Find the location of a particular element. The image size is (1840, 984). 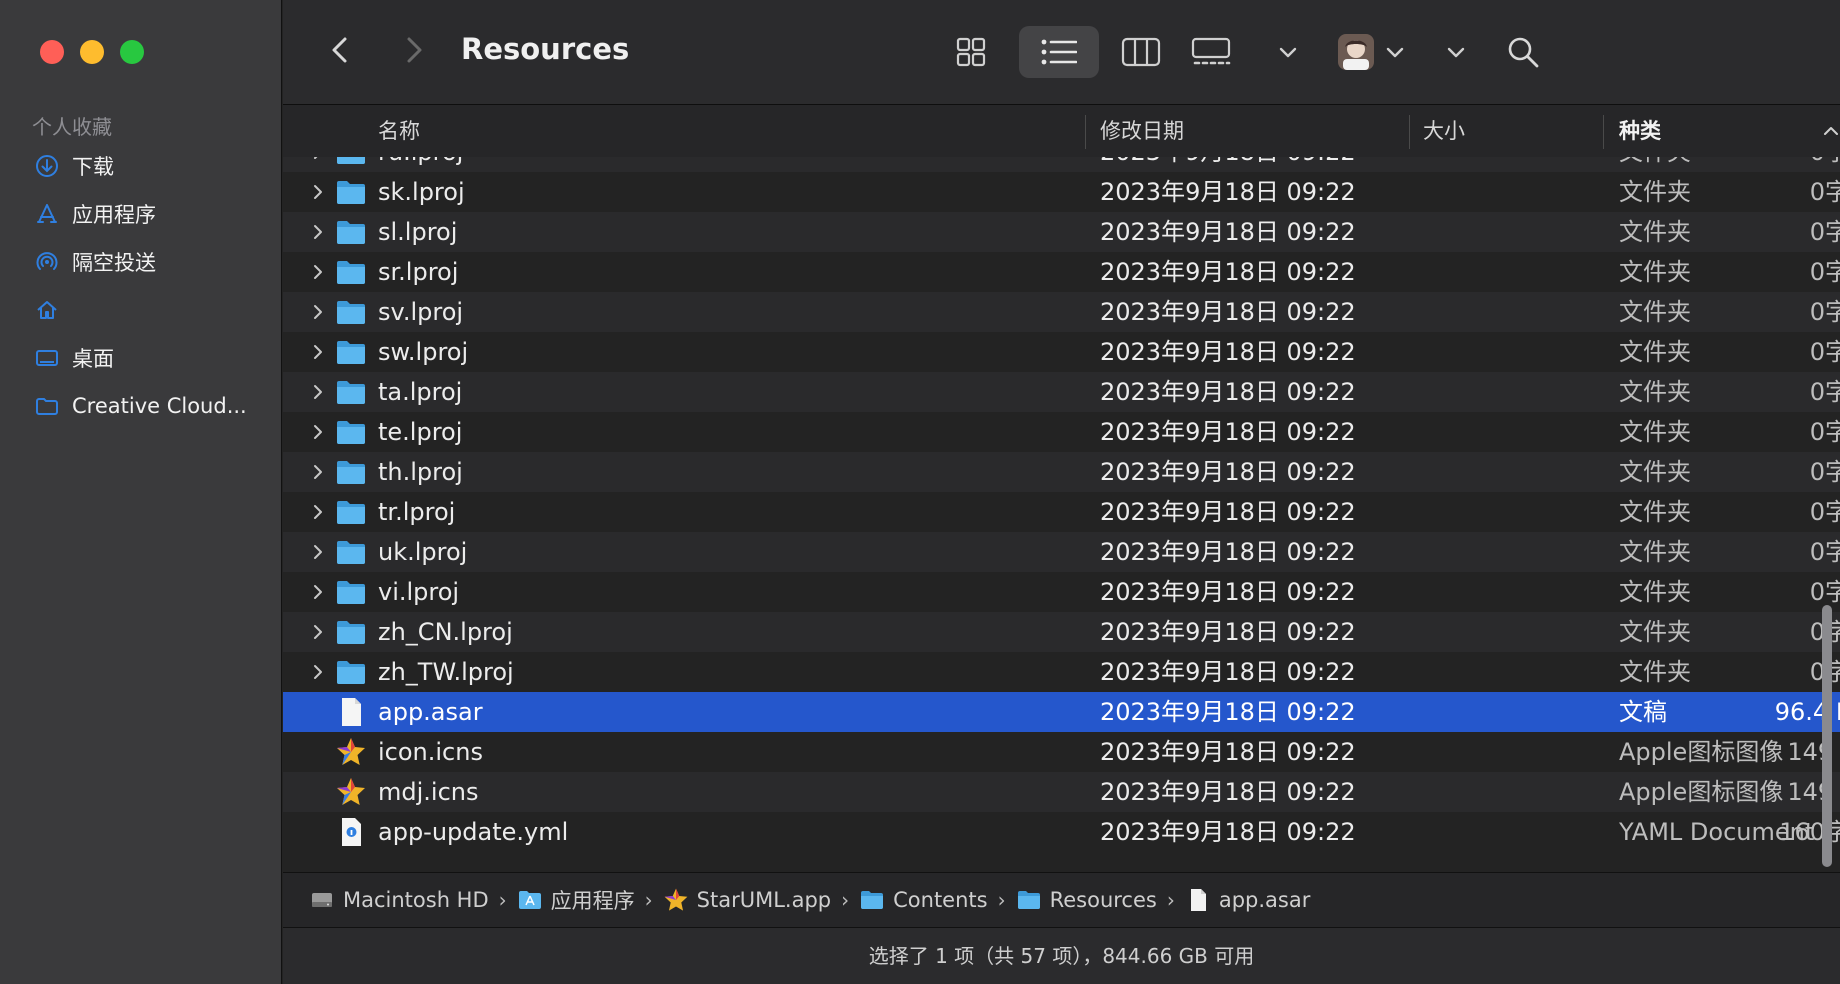

sidebar-item-applications: 应用程序 is located at coordinates (141, 214).